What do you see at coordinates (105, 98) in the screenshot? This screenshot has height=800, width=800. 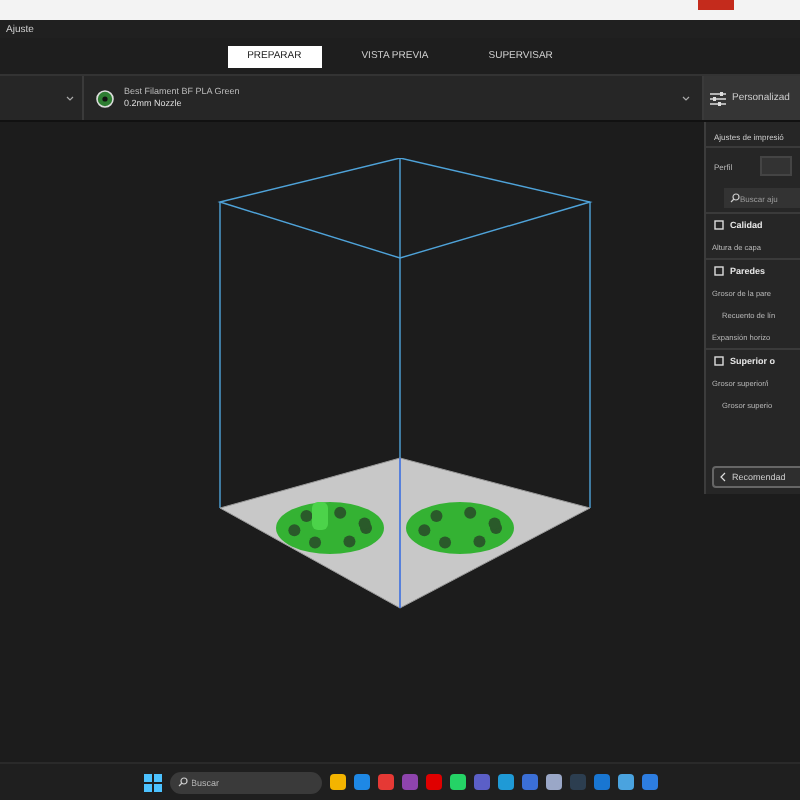 I see `spool-icon` at bounding box center [105, 98].